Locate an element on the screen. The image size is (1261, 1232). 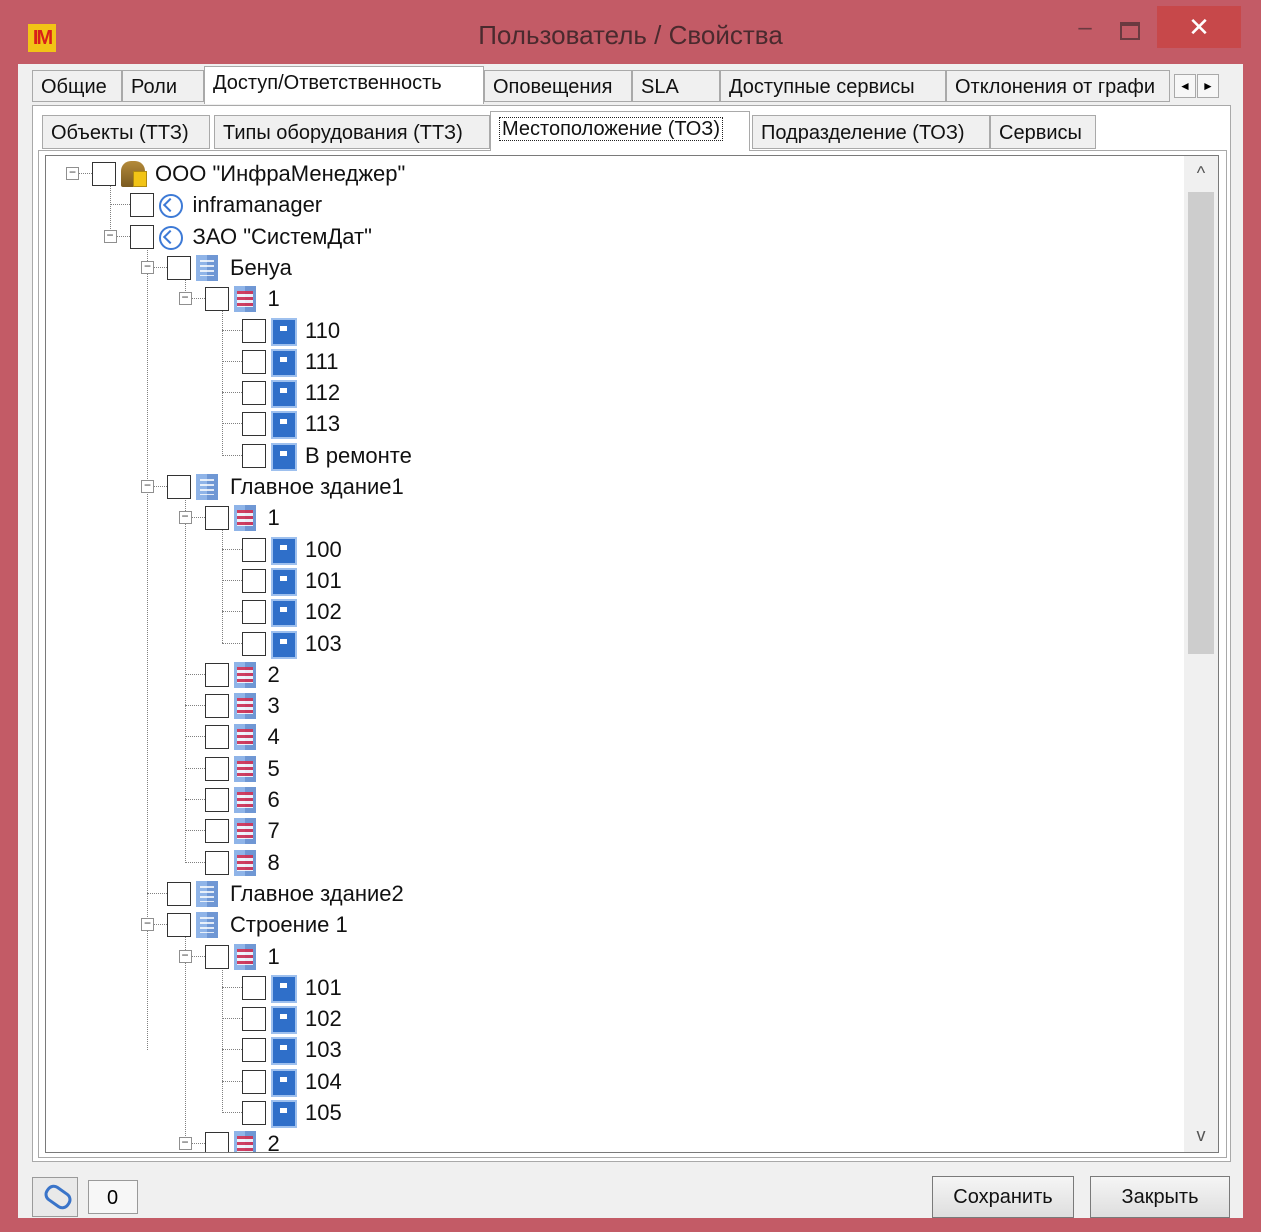
tree-node: 111 is located at coordinates (611, 362).